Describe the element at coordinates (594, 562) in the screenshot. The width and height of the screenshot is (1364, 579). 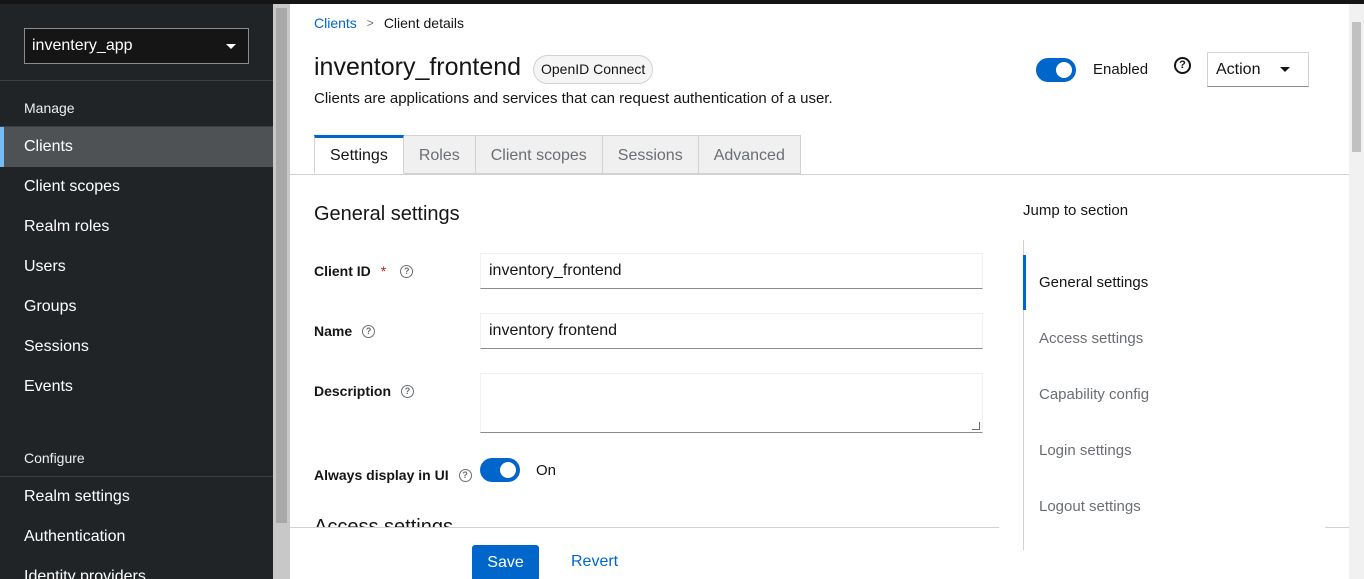
I see `revert-button: Revert` at that location.